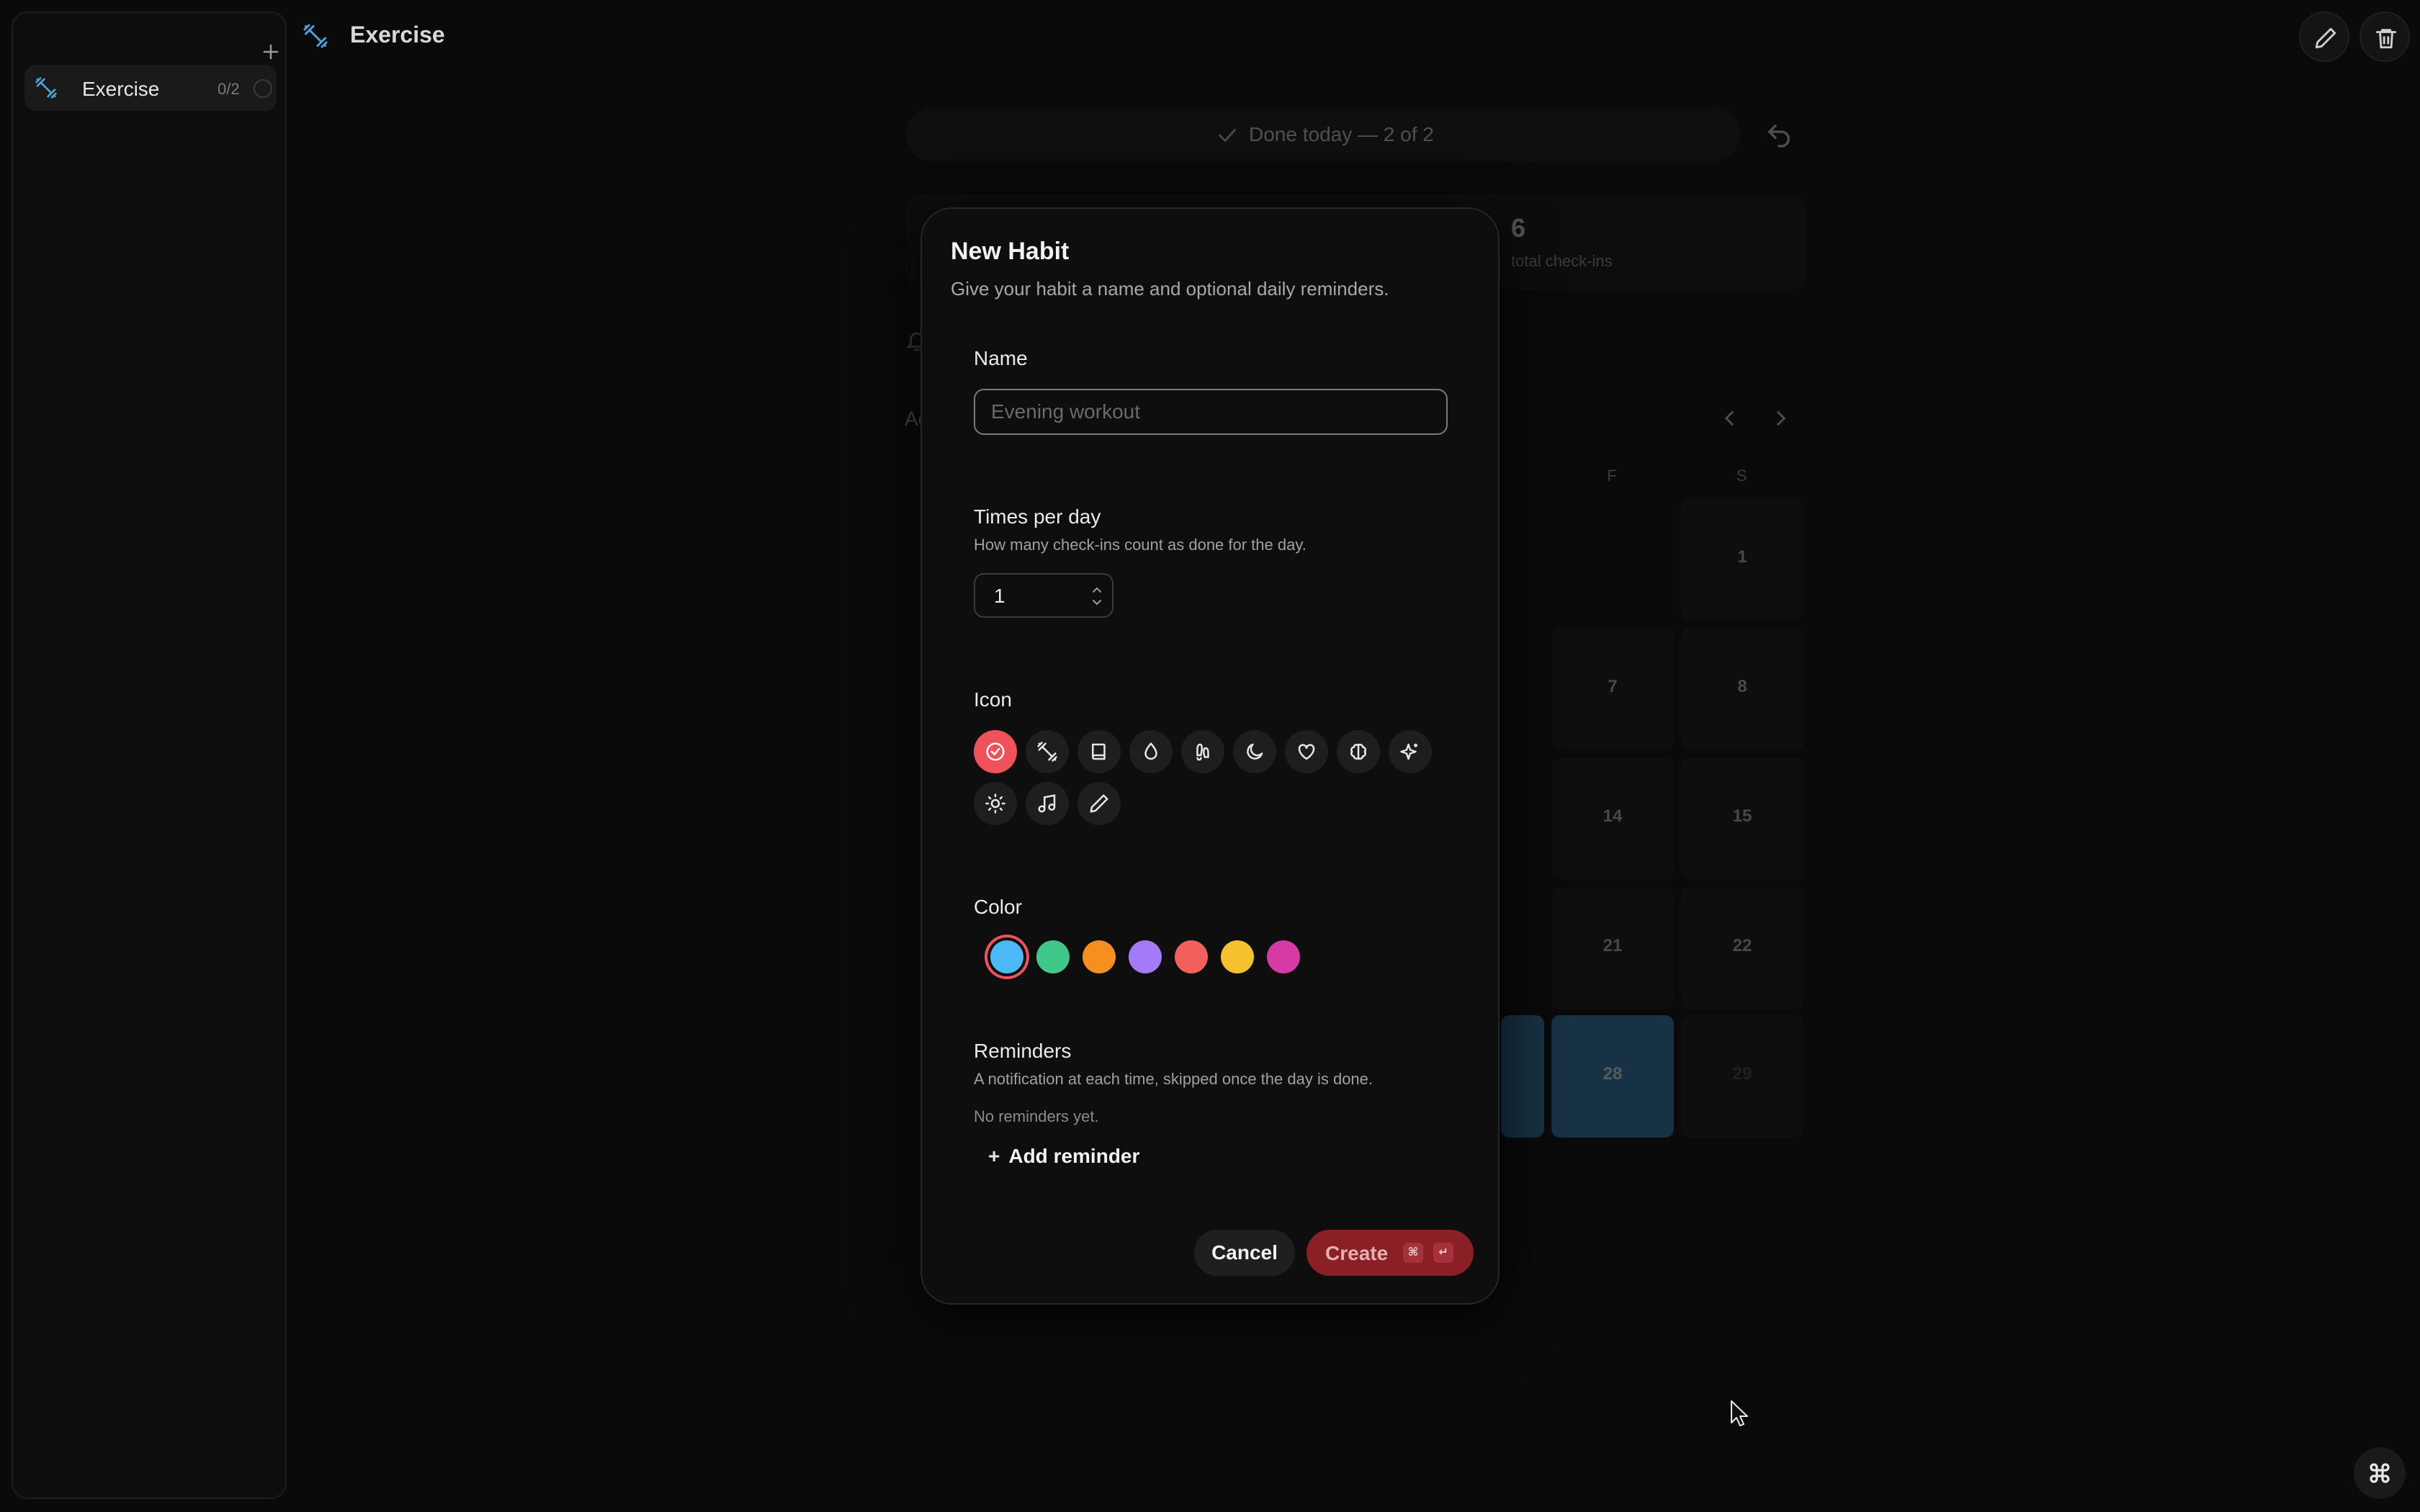 The width and height of the screenshot is (2420, 1512). What do you see at coordinates (1211, 412) in the screenshot?
I see `name-input` at bounding box center [1211, 412].